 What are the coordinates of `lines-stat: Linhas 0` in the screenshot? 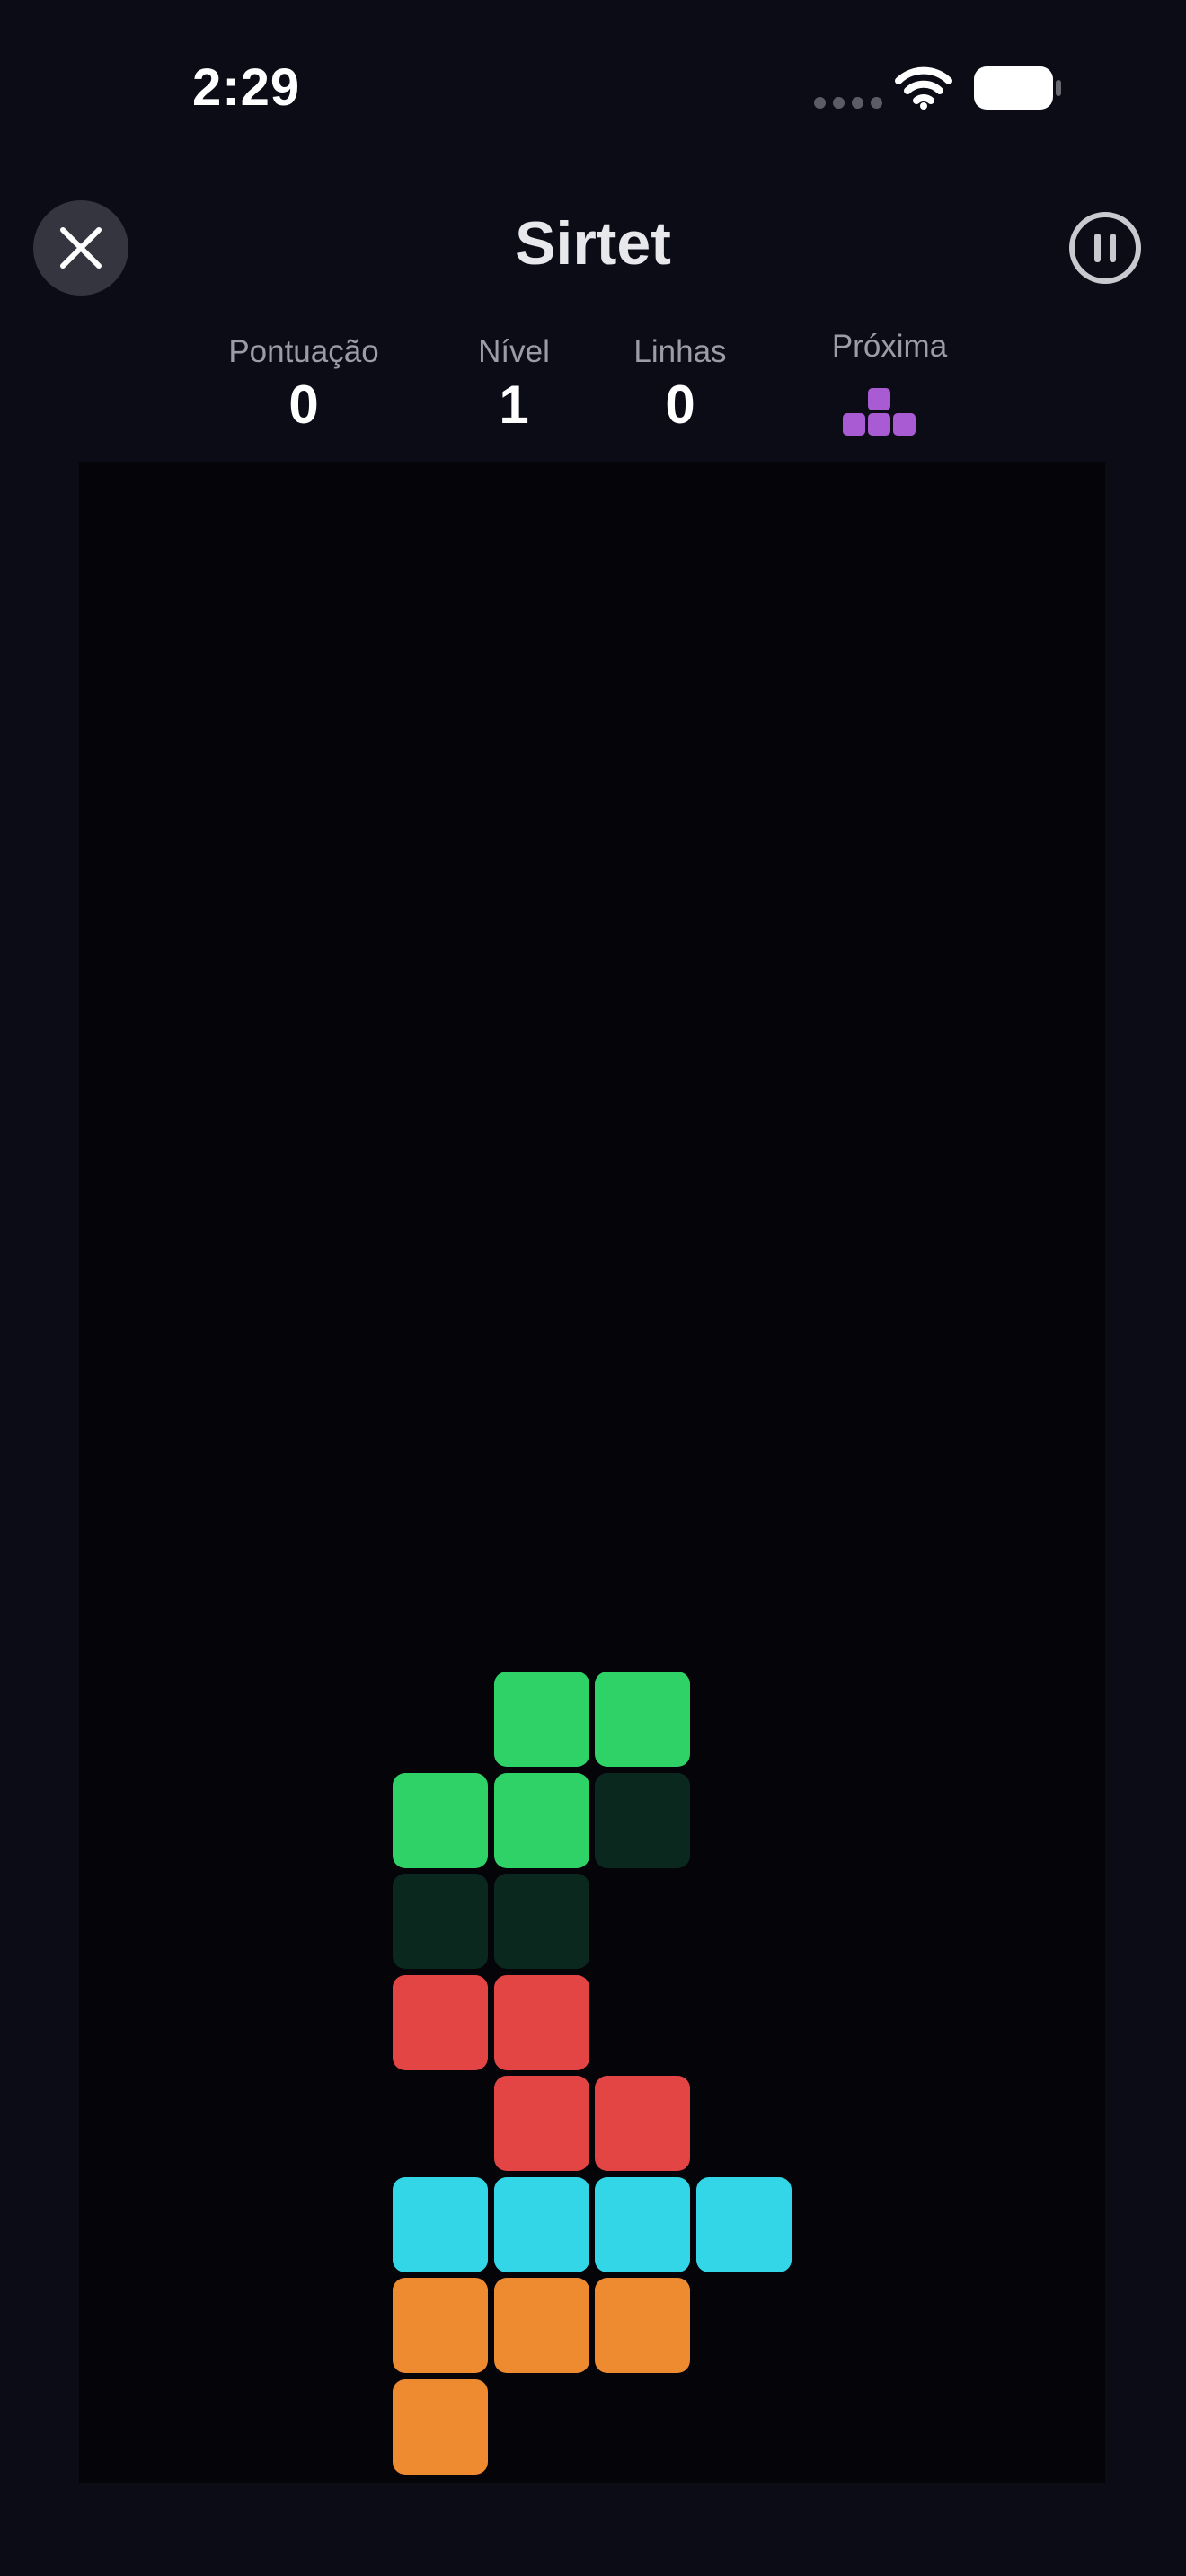 It's located at (680, 385).